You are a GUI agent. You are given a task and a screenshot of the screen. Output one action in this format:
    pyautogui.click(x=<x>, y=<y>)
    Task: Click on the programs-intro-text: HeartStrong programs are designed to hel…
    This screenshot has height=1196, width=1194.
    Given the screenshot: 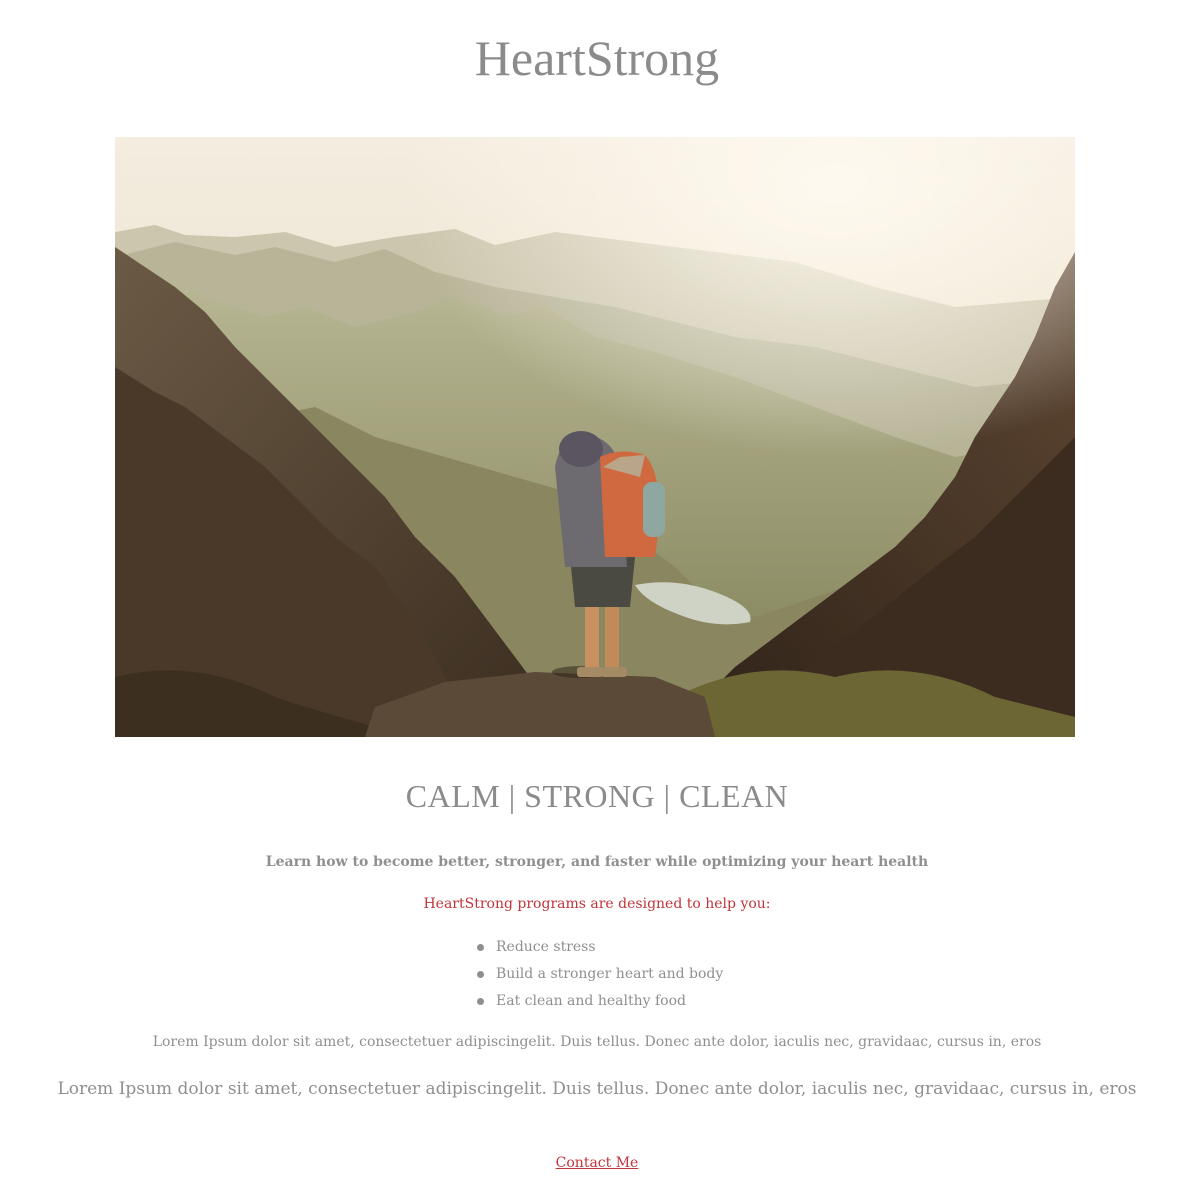 What is the action you would take?
    pyautogui.click(x=597, y=904)
    